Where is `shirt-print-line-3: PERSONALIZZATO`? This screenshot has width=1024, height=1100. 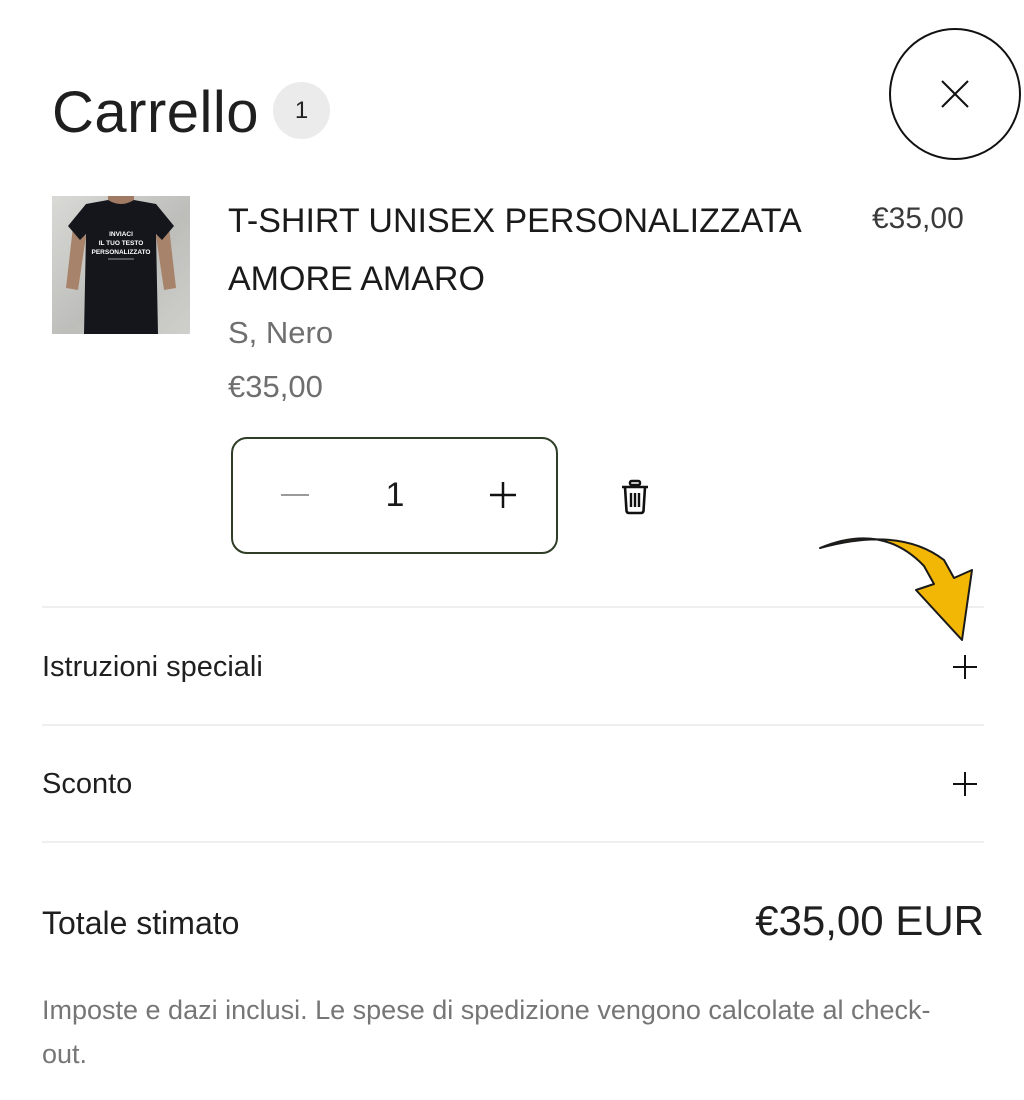
shirt-print-line-3: PERSONALIZZATO is located at coordinates (121, 252).